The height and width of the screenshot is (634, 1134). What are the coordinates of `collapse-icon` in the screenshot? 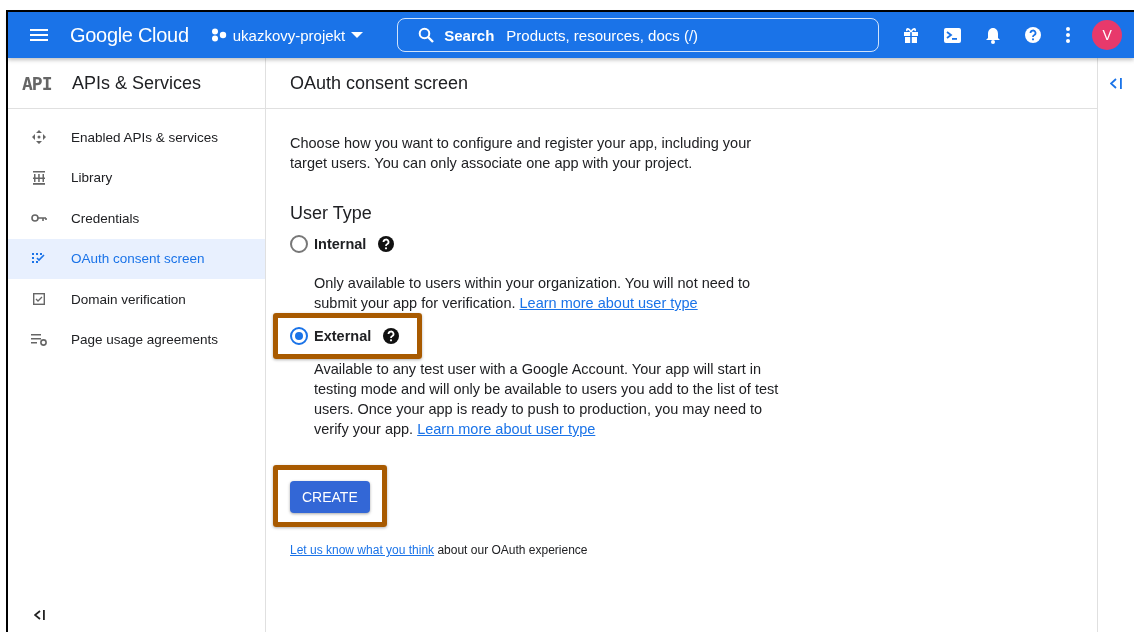 It's located at (39, 615).